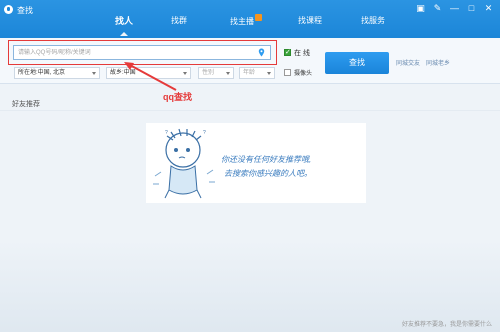 The image size is (500, 332). Describe the element at coordinates (258, 17) in the screenshot. I see `hot-badge-icon` at that location.